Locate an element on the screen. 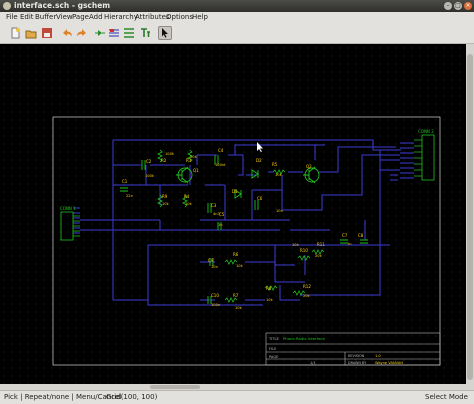 This screenshot has width=474, height=404. menu-options: Options is located at coordinates (179, 17).